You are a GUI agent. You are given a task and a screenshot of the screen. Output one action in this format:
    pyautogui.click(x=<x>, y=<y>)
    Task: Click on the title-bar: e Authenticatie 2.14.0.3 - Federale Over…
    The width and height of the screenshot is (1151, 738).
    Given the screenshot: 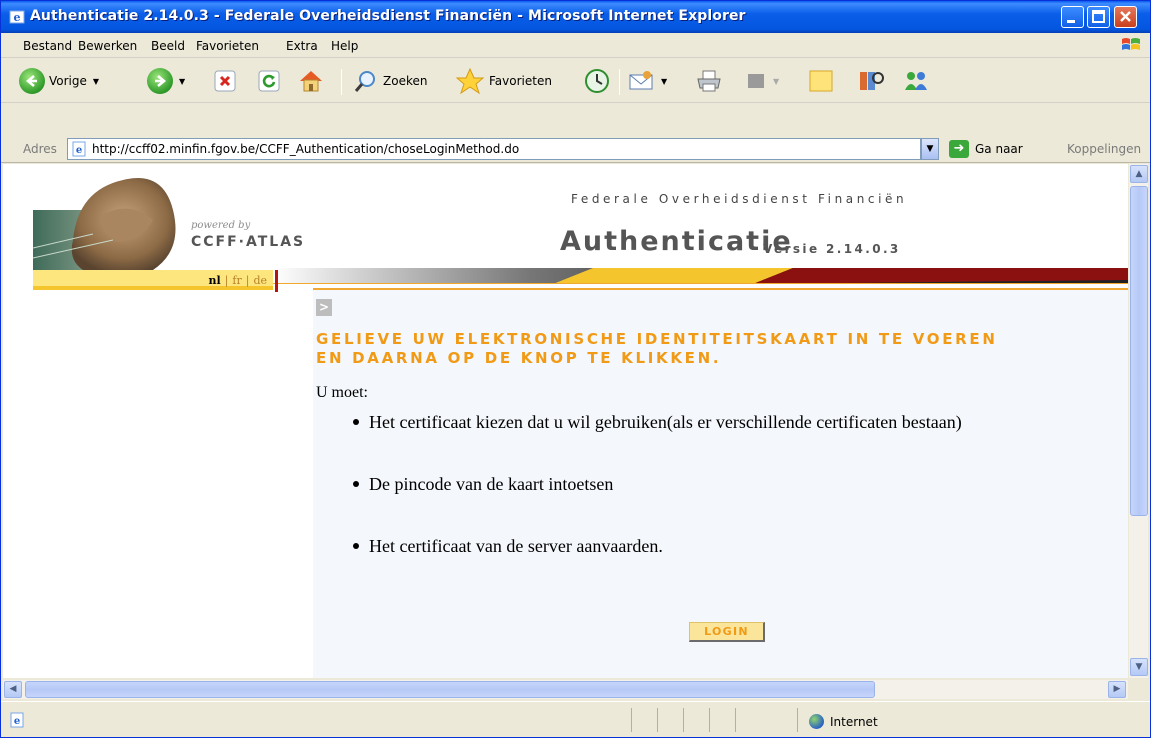 What is the action you would take?
    pyautogui.click(x=575, y=17)
    